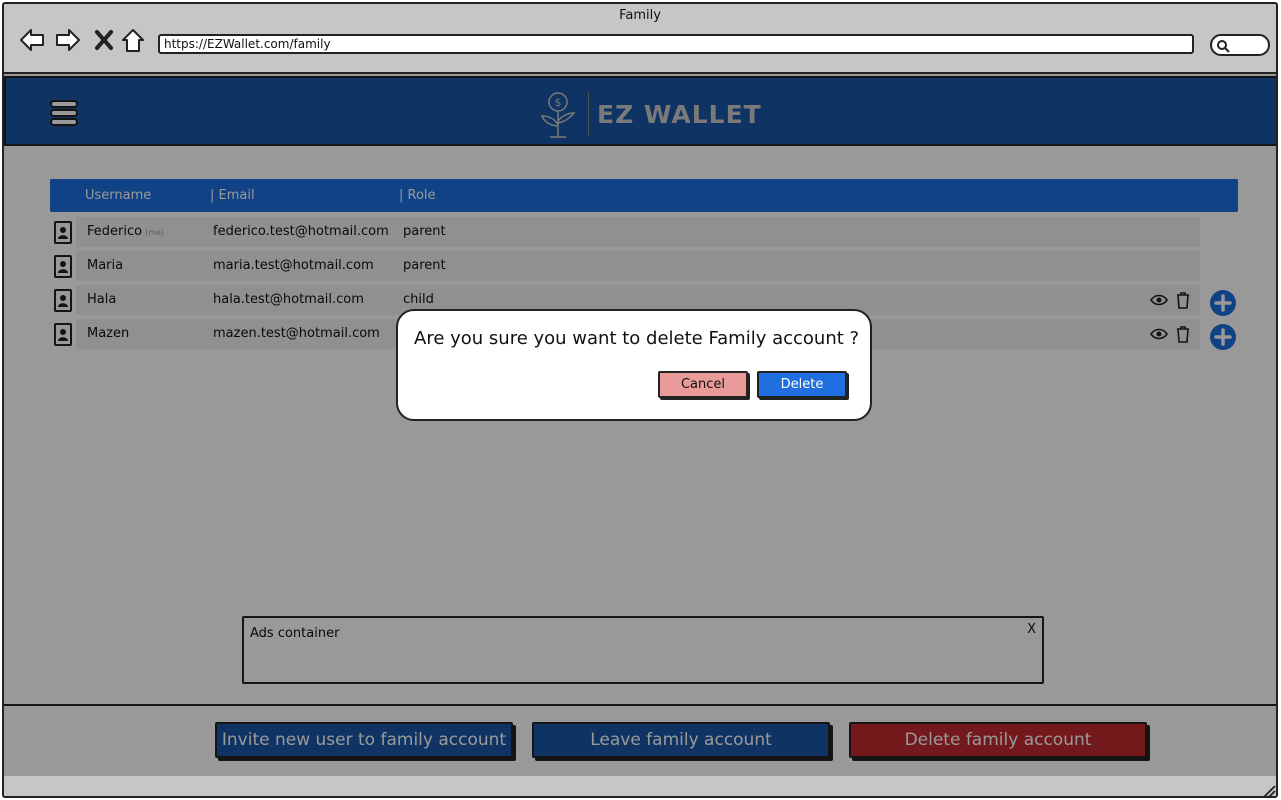 Image resolution: width=1281 pixels, height=800 pixels. What do you see at coordinates (640, 787) in the screenshot?
I see `browser-status-bar` at bounding box center [640, 787].